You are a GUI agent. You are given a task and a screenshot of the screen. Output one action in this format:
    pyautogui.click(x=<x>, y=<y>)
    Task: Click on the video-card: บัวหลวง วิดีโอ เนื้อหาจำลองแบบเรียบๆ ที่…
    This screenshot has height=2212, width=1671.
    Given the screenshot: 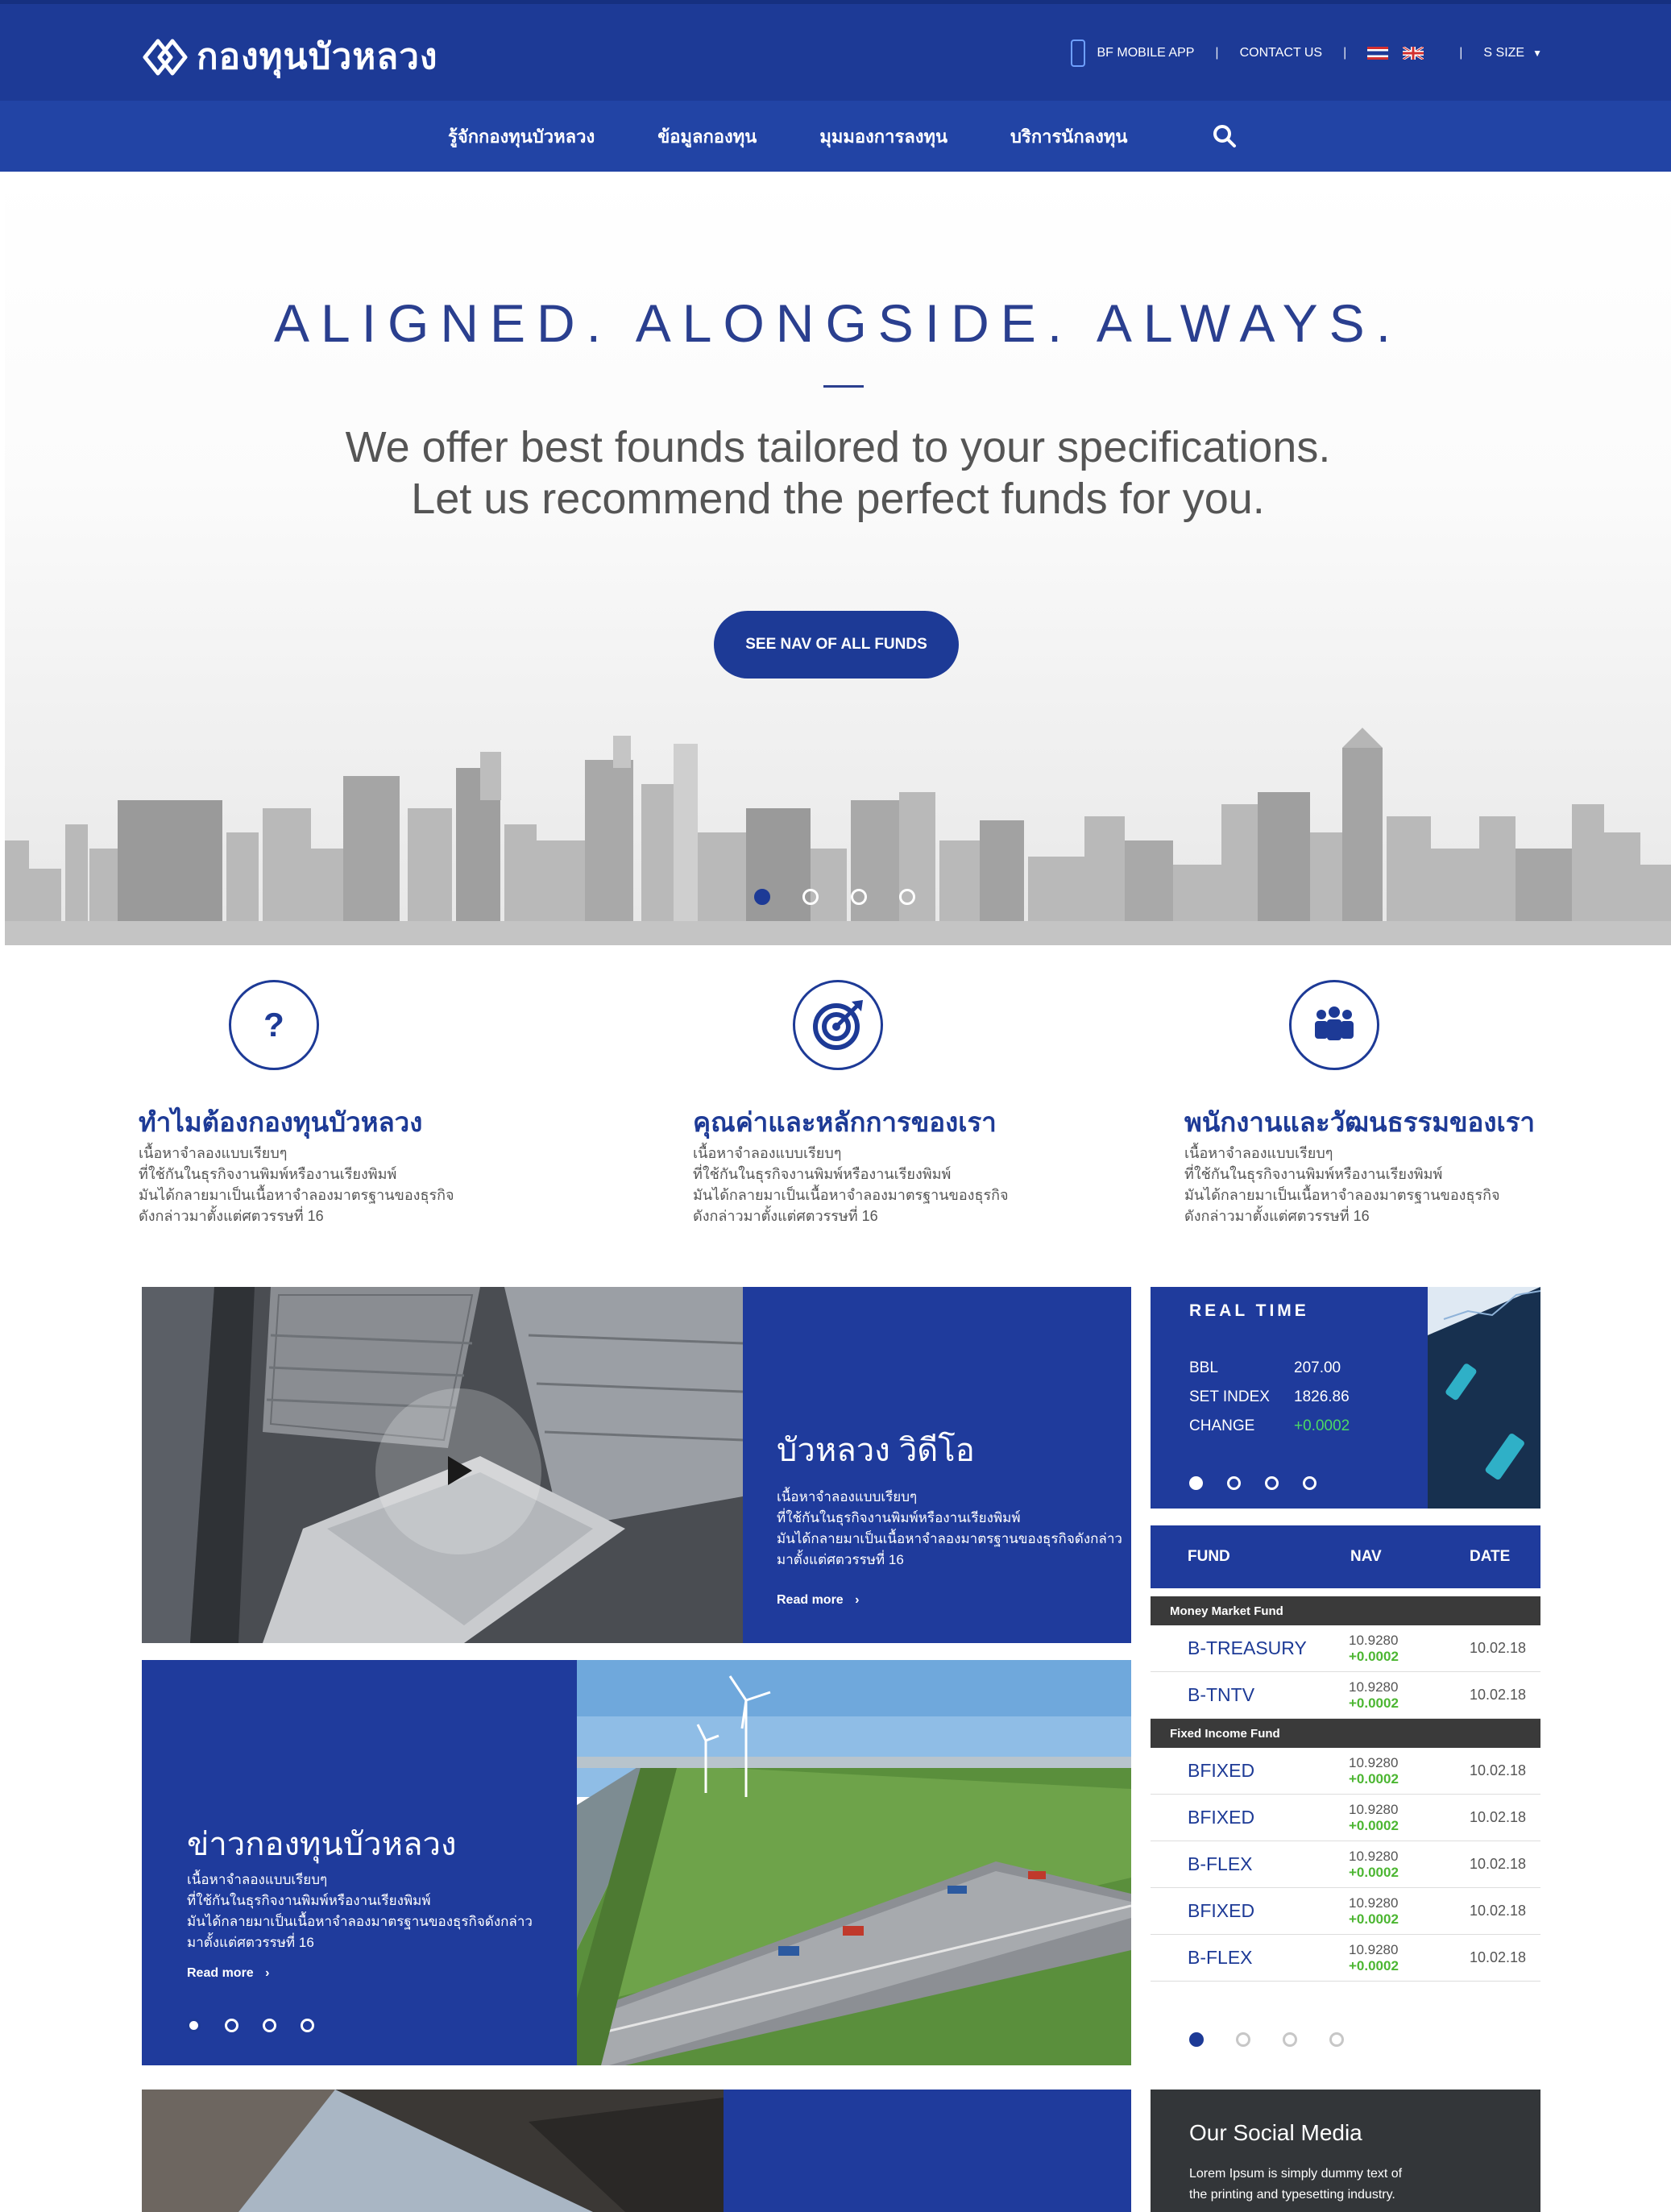 What is the action you would take?
    pyautogui.click(x=937, y=1465)
    